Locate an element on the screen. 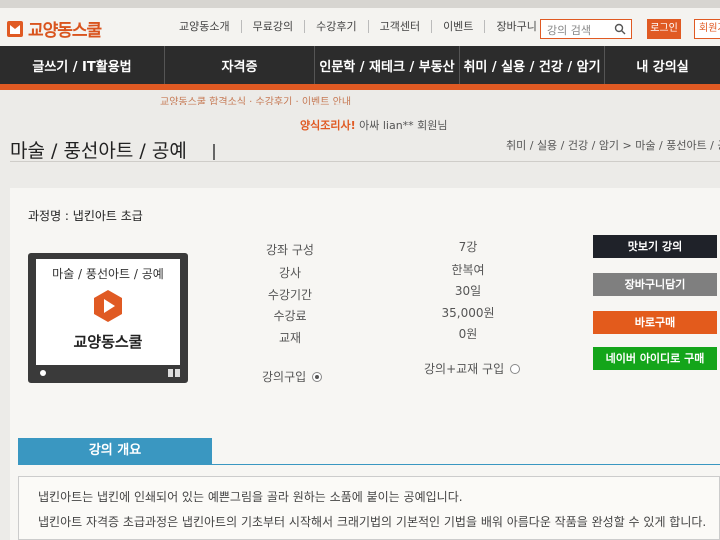 Image resolution: width=720 pixels, height=540 pixels. info-value-instructor: 한복여 is located at coordinates (468, 270).